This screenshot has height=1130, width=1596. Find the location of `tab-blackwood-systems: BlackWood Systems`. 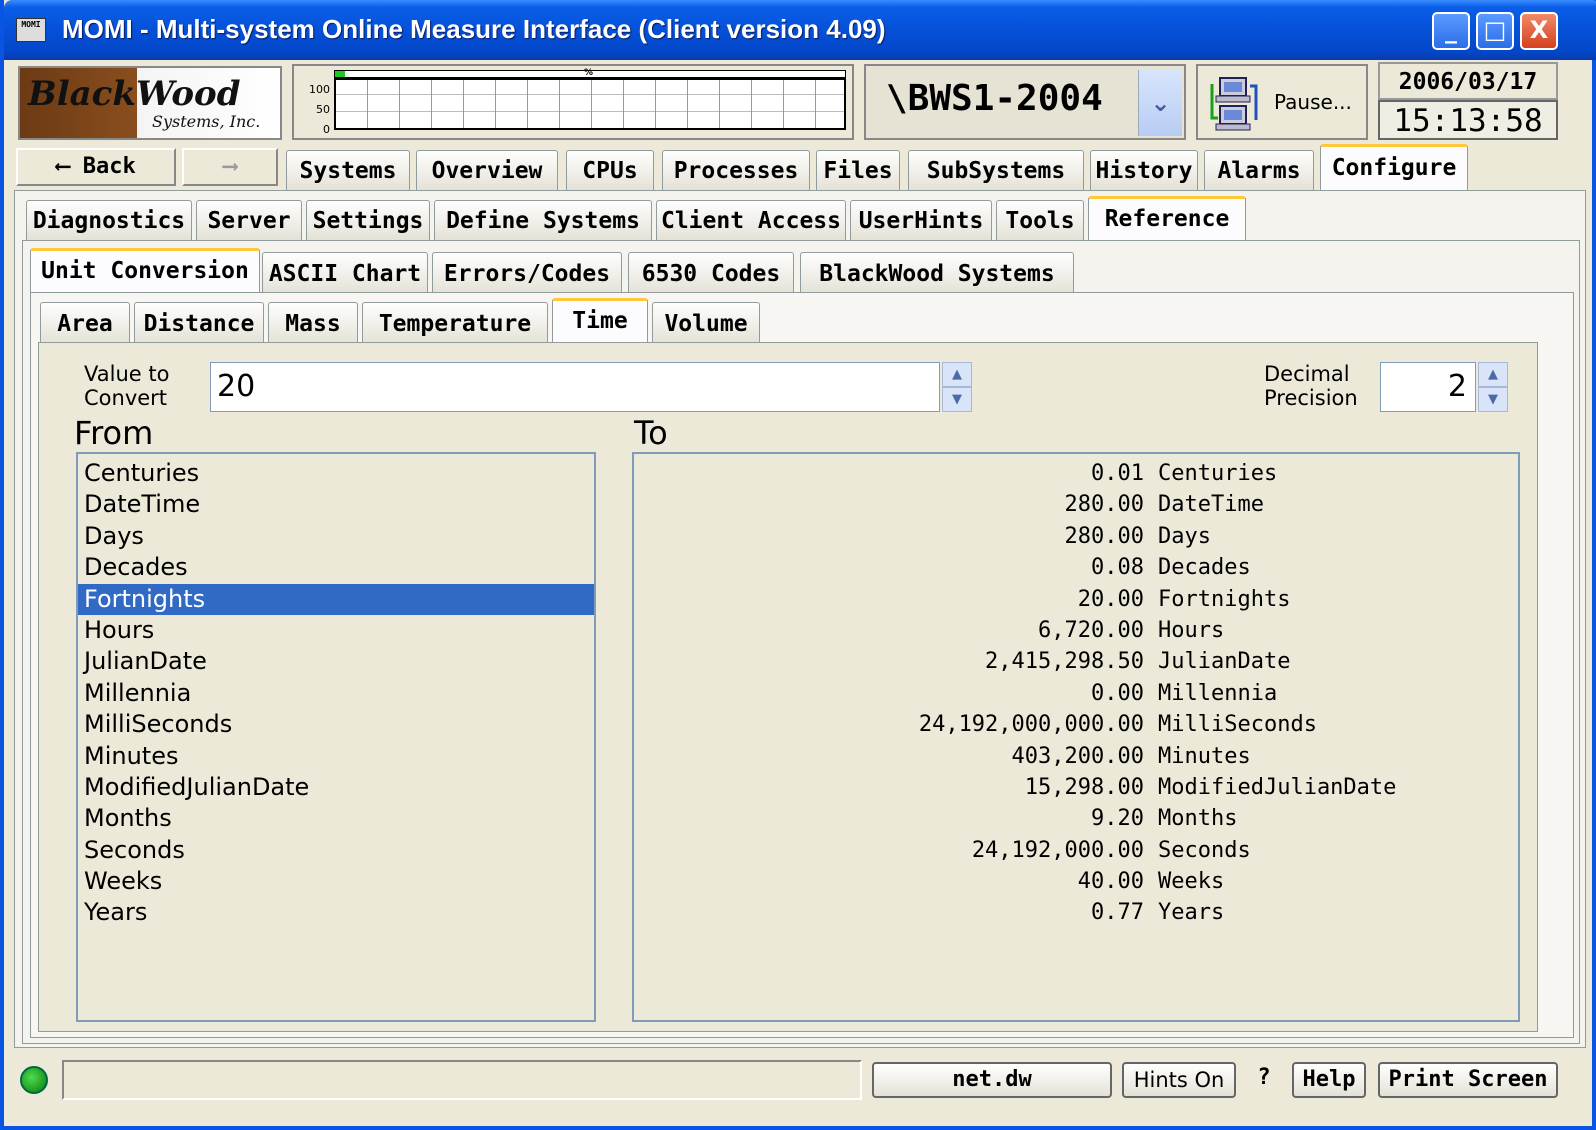

tab-blackwood-systems: BlackWood Systems is located at coordinates (937, 273).